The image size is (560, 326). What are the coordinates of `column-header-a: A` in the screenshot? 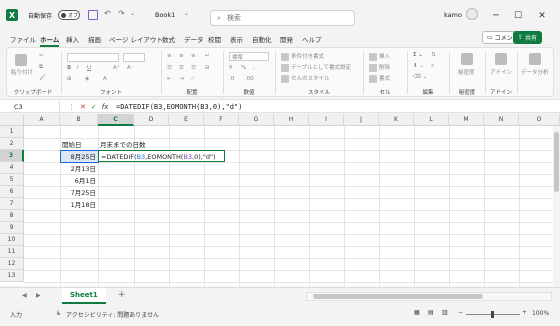 It's located at (42, 120).